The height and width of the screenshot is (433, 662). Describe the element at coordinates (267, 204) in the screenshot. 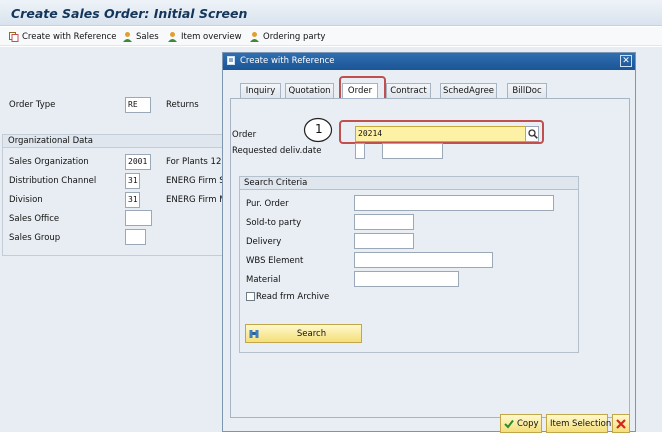

I see `pur-order-label: Pur. Order` at that location.